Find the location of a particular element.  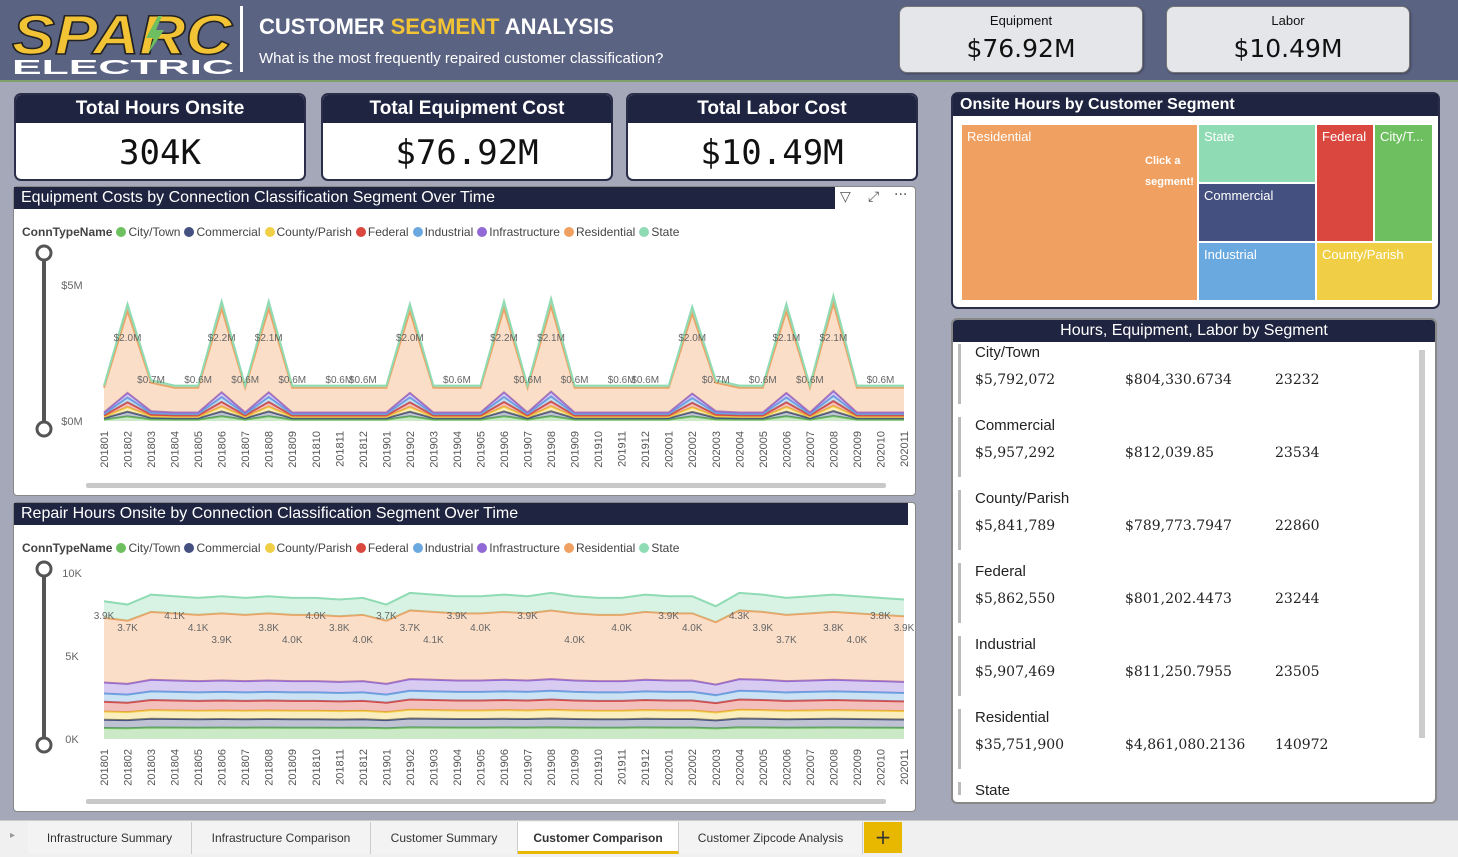

kpi-value: $10.49M is located at coordinates (772, 153).